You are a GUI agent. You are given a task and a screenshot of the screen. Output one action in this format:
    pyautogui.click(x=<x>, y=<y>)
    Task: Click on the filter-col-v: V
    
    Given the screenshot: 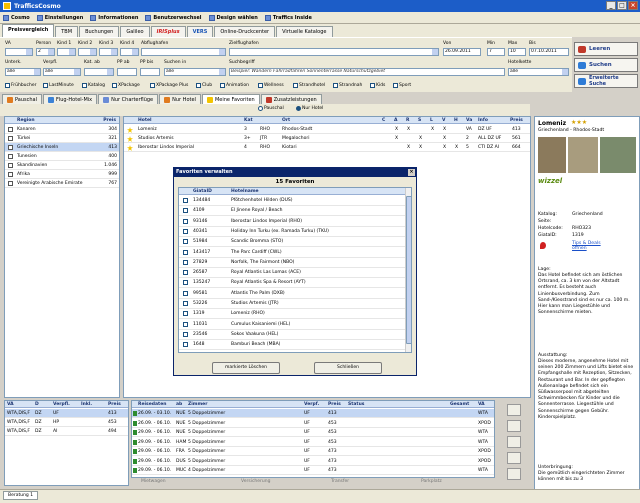 What is the action you would take?
    pyautogui.click(x=443, y=120)
    